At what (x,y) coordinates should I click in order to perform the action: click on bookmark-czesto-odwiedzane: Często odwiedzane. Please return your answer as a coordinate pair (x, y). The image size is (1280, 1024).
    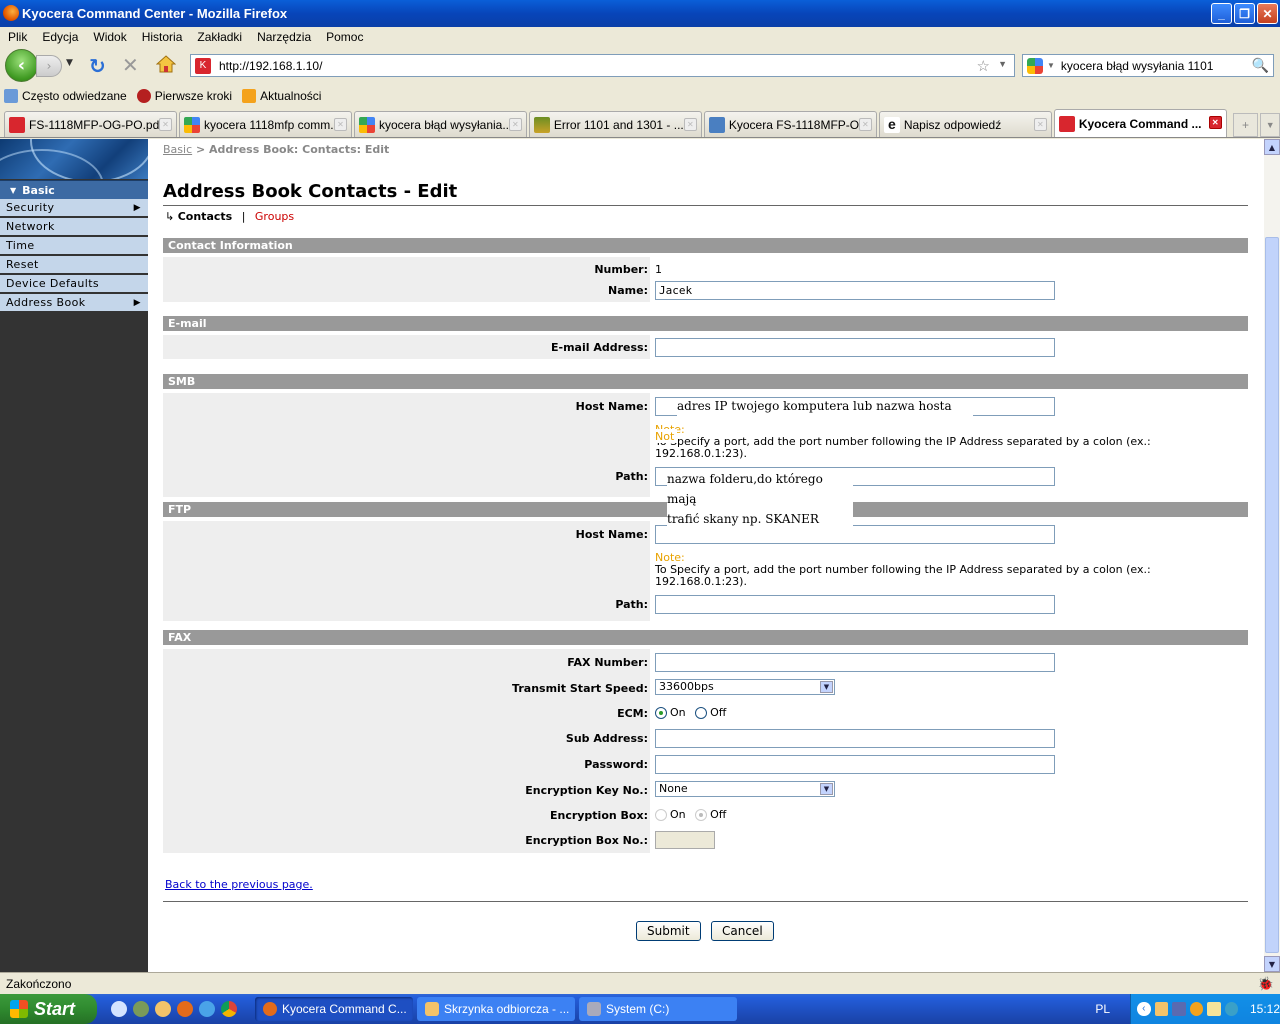
    Looking at the image, I should click on (65, 96).